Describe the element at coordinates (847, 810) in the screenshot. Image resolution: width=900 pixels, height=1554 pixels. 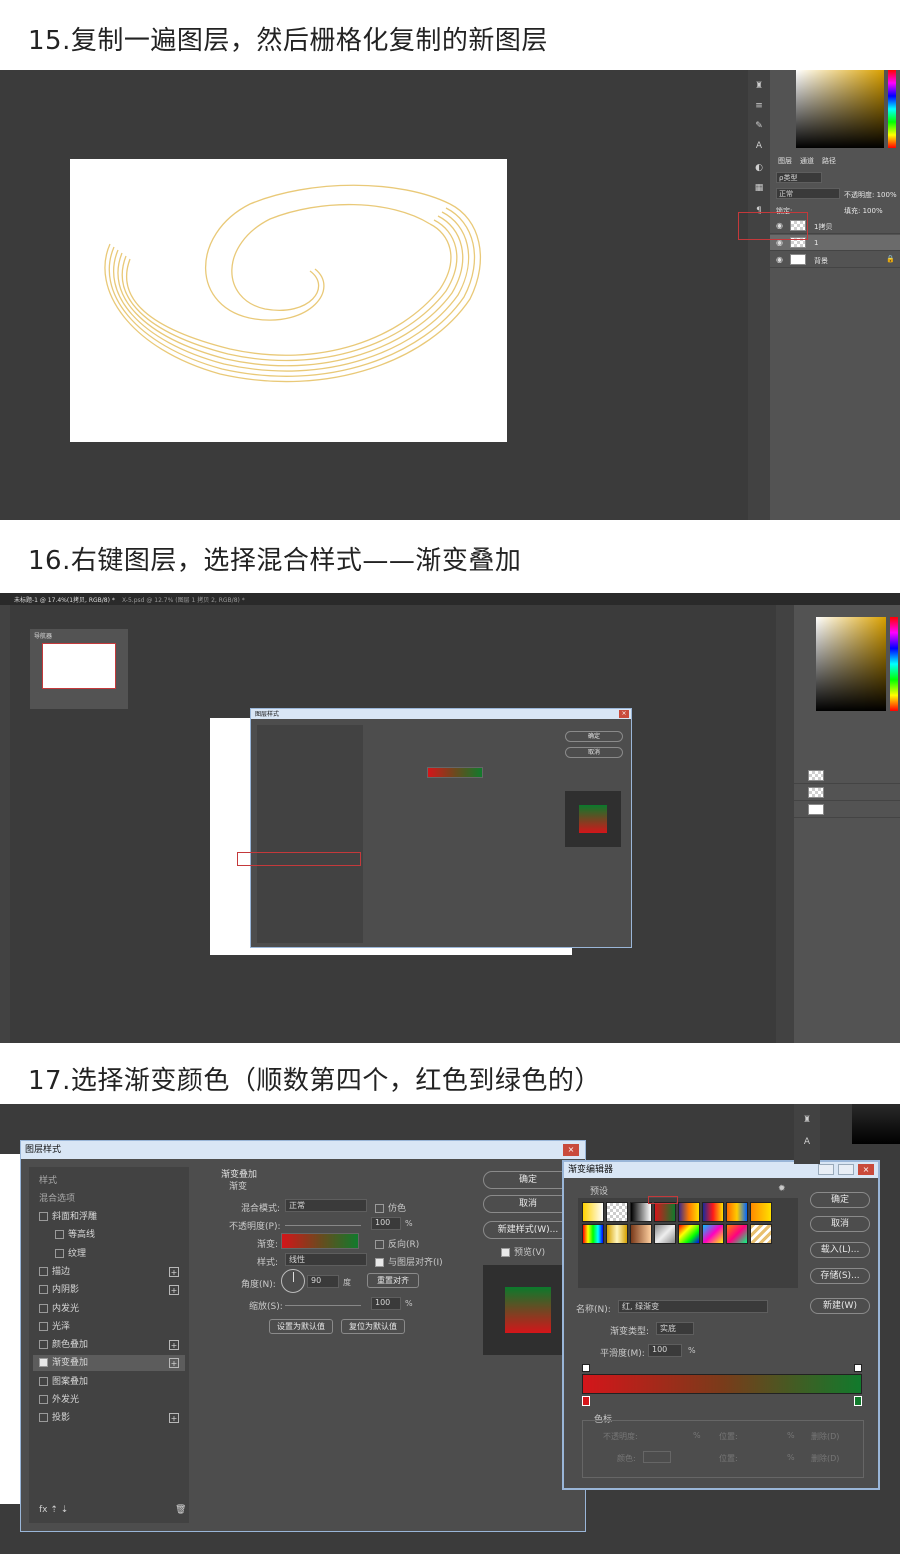
I see `layer-row-background` at that location.